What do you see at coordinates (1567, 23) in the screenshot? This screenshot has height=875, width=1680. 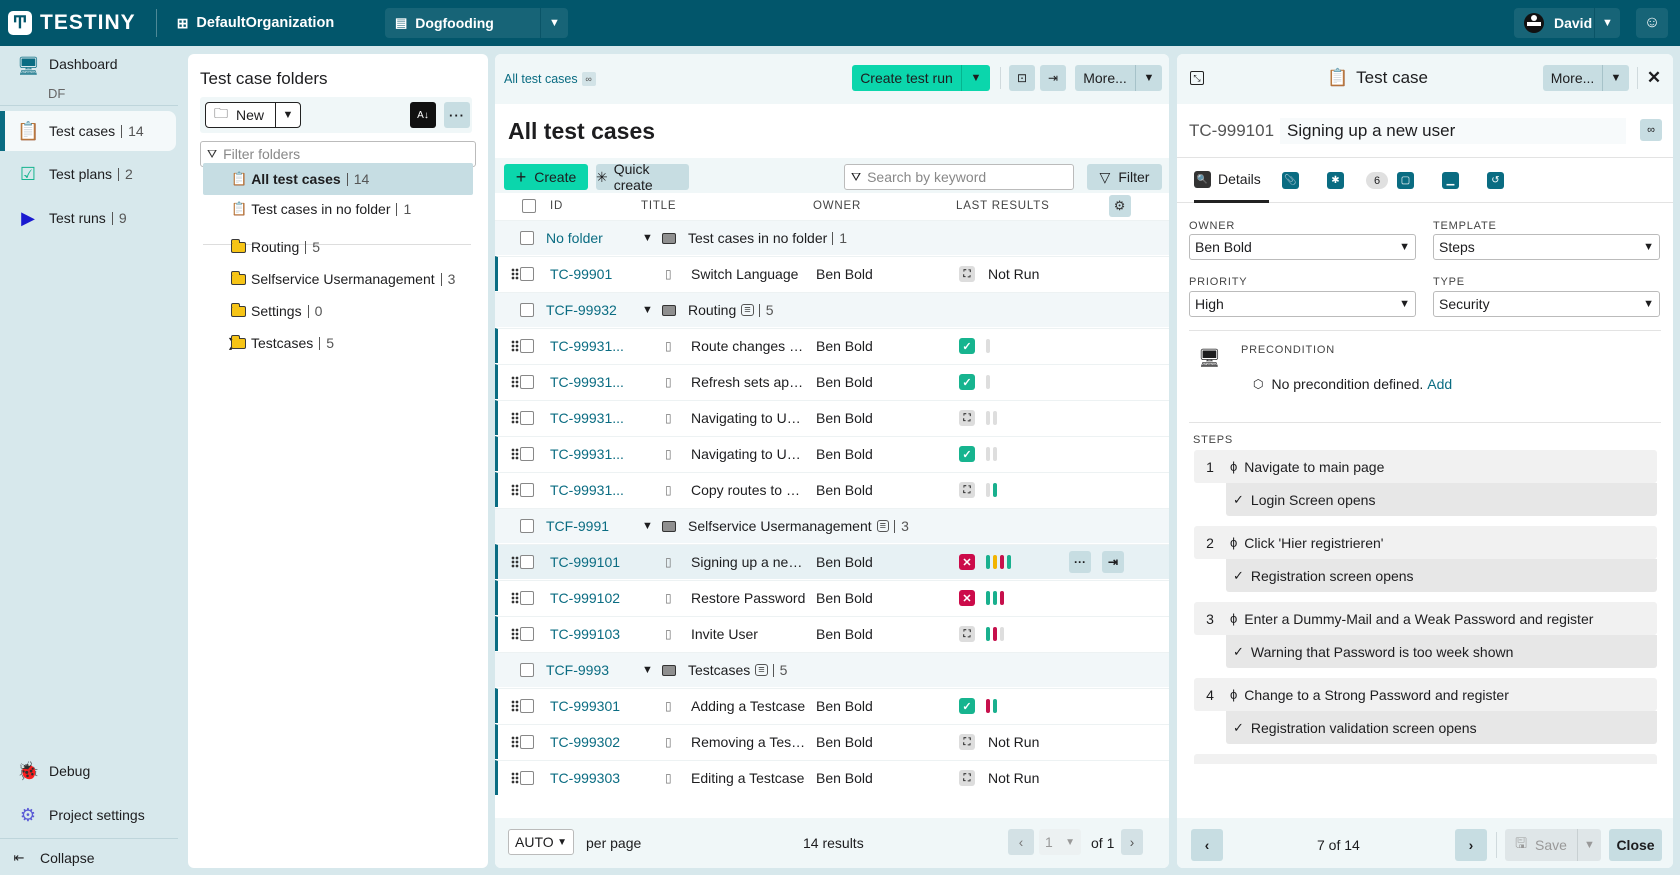 I see `user-menu: David ▼` at bounding box center [1567, 23].